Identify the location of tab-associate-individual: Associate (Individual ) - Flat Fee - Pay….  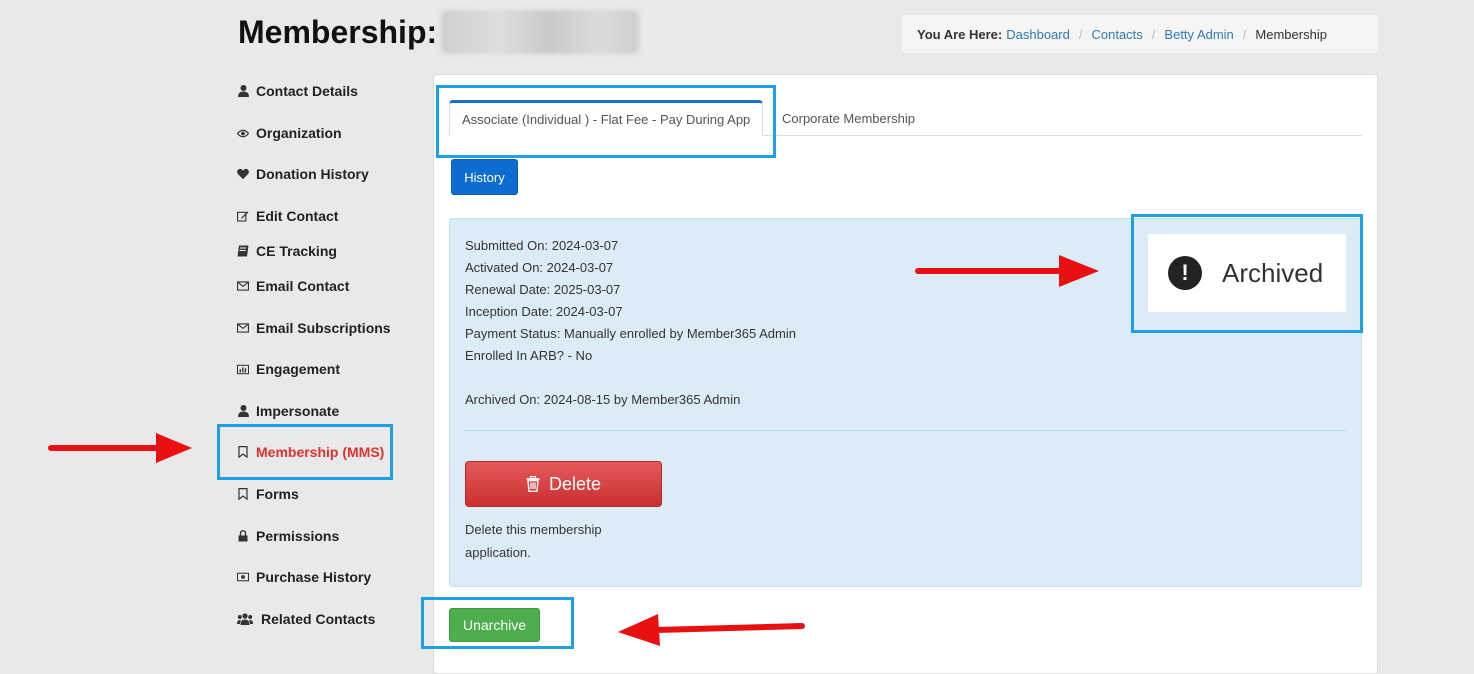
(606, 118).